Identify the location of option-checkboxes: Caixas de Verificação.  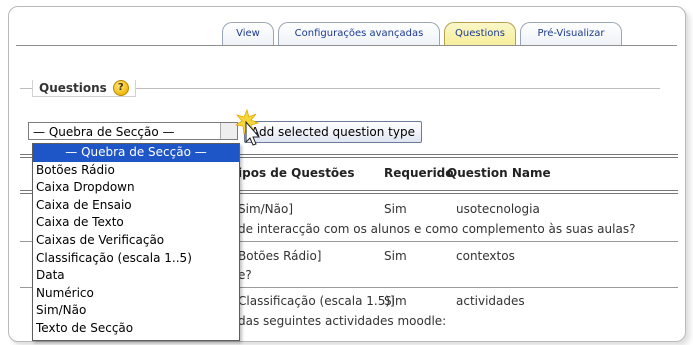
(136, 241).